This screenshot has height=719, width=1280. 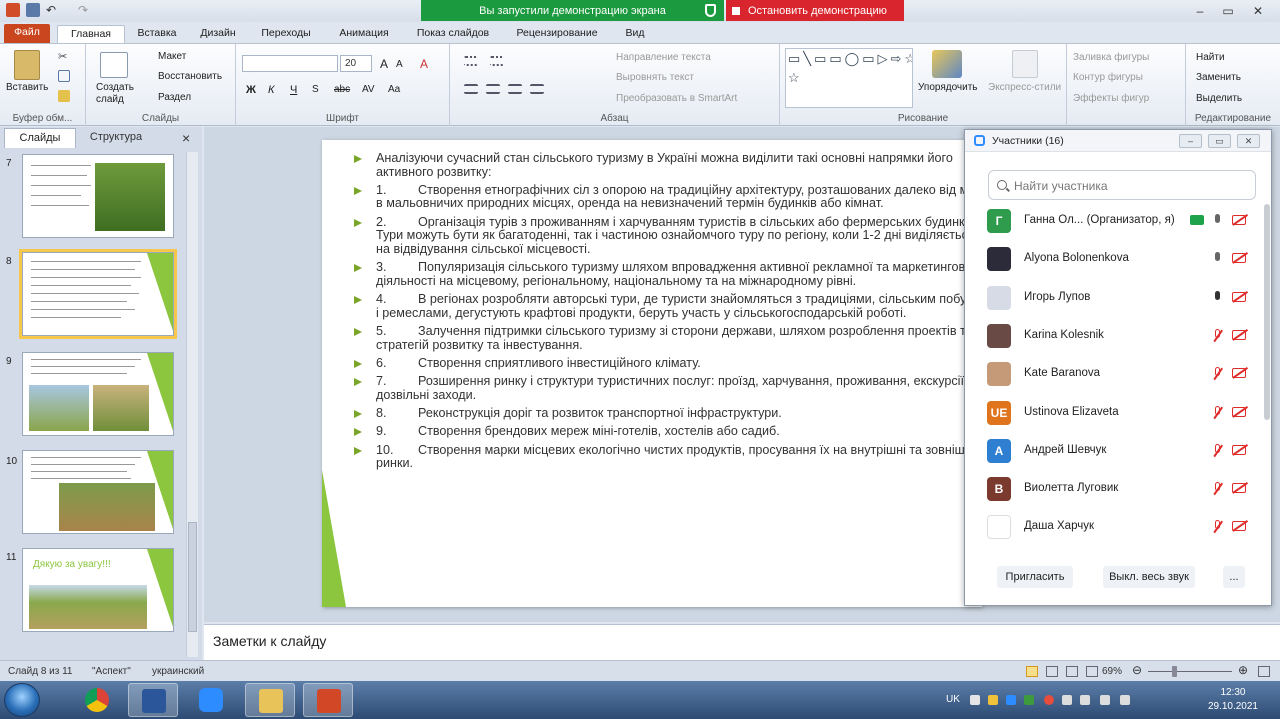 I want to click on save-icon, so click(x=33, y=10).